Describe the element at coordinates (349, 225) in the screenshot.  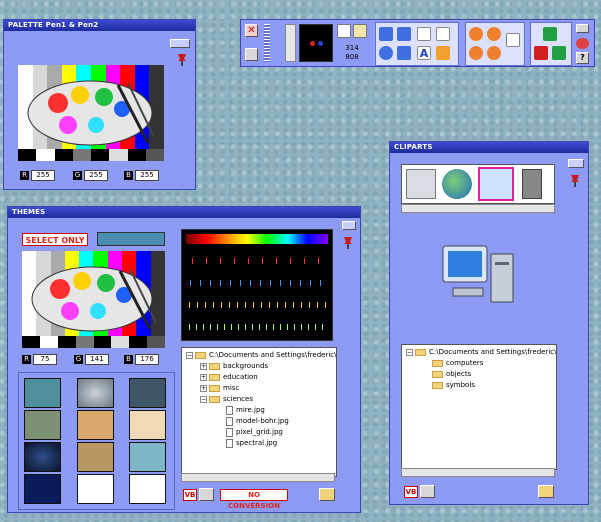
I see `themes-collapse-button` at that location.